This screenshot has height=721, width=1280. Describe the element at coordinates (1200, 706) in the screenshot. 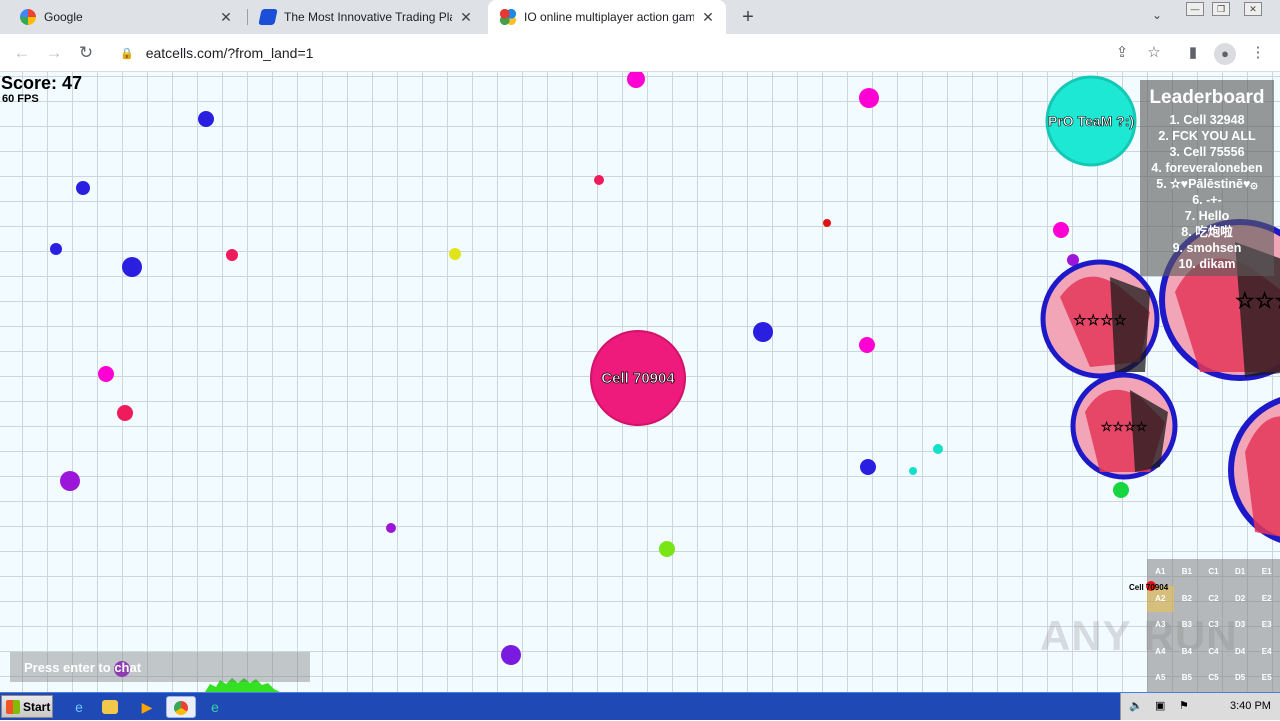

I see `system-tray: 🔈 ▣ ⚑ 3:40 PM` at that location.